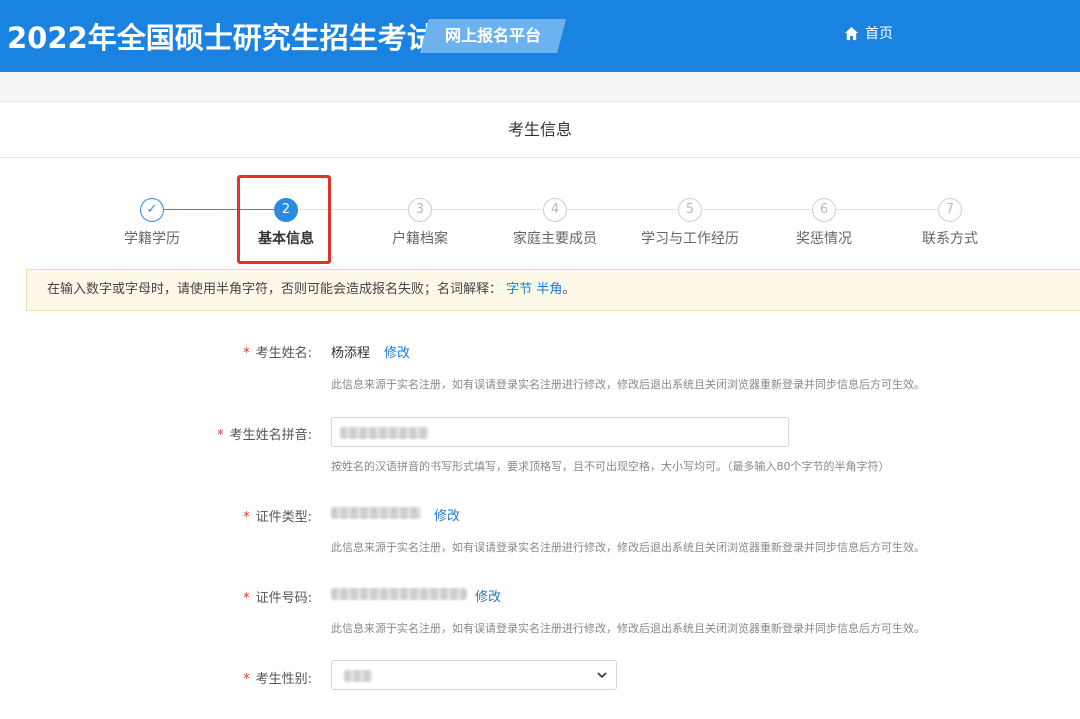 The image size is (1080, 719). What do you see at coordinates (212, 515) in the screenshot?
I see `id-type-label: * 证件类型:` at bounding box center [212, 515].